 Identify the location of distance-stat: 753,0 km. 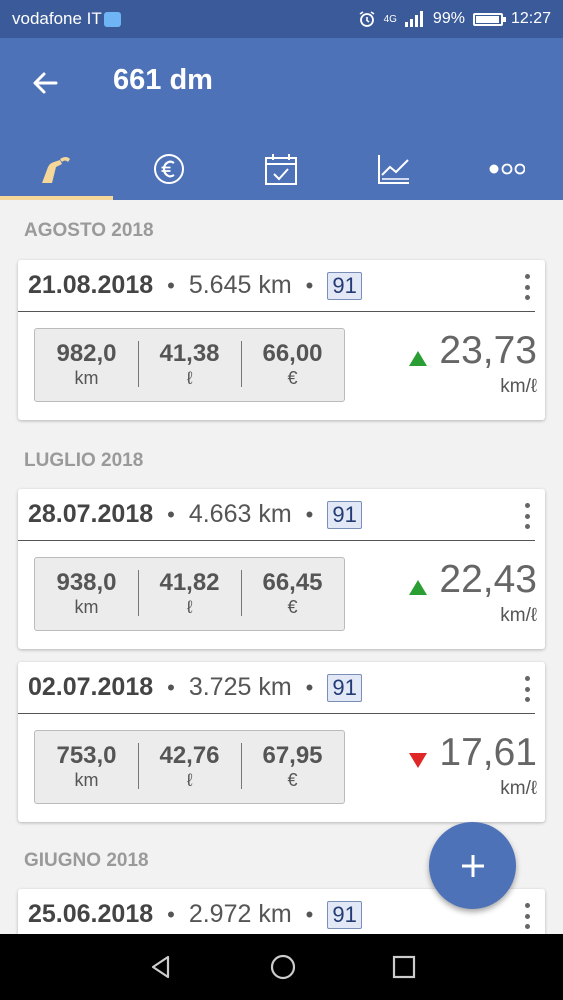
(86, 767).